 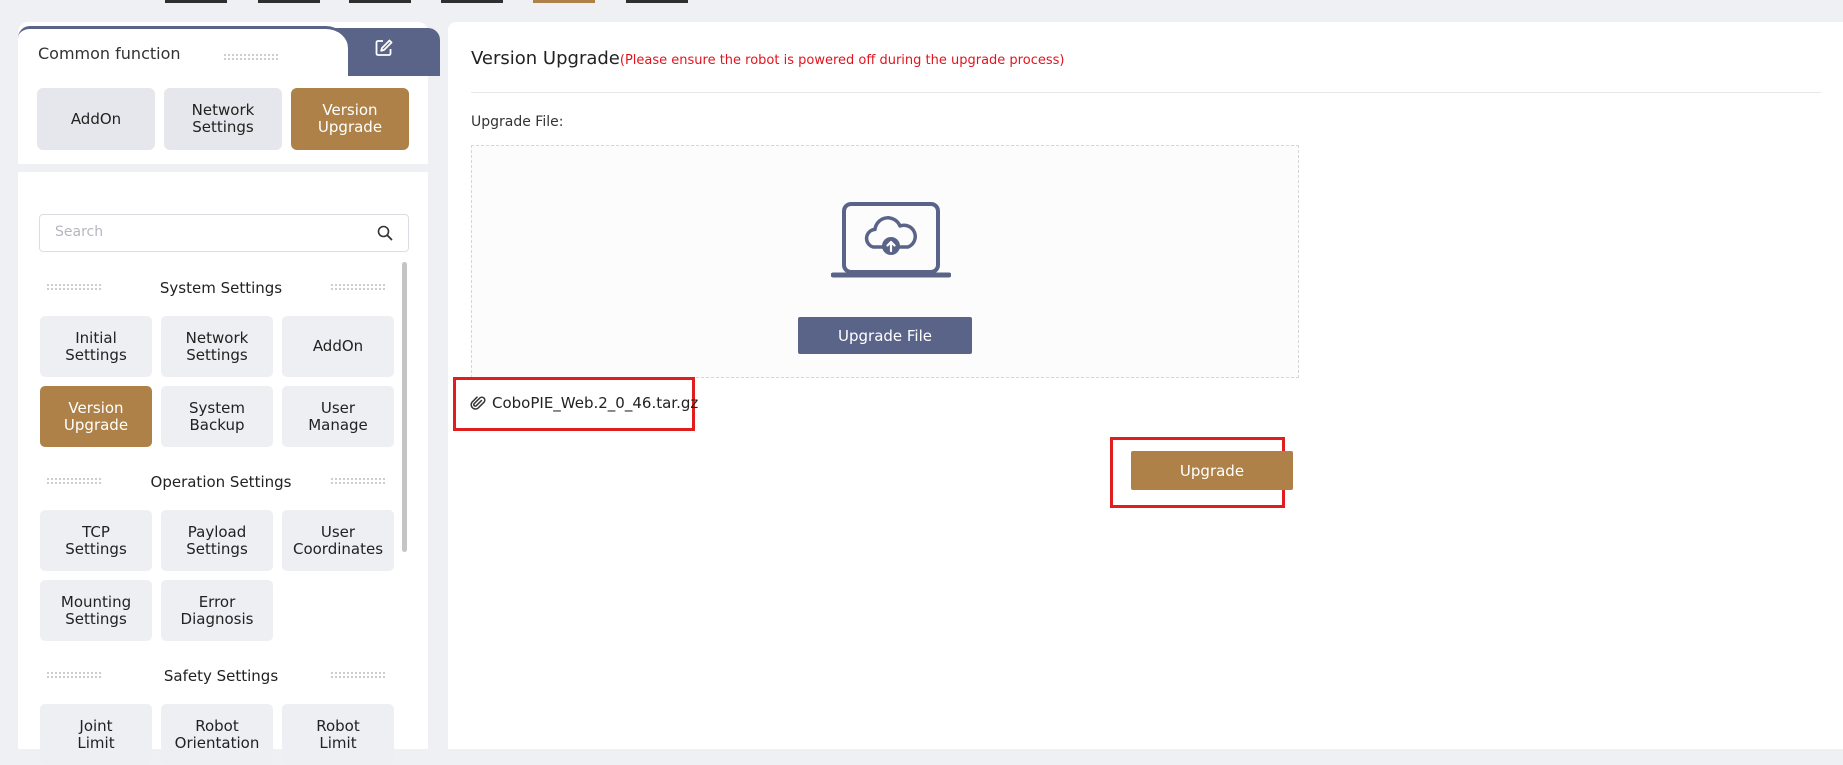 What do you see at coordinates (109, 53) in the screenshot?
I see `common-function-title: Common function` at bounding box center [109, 53].